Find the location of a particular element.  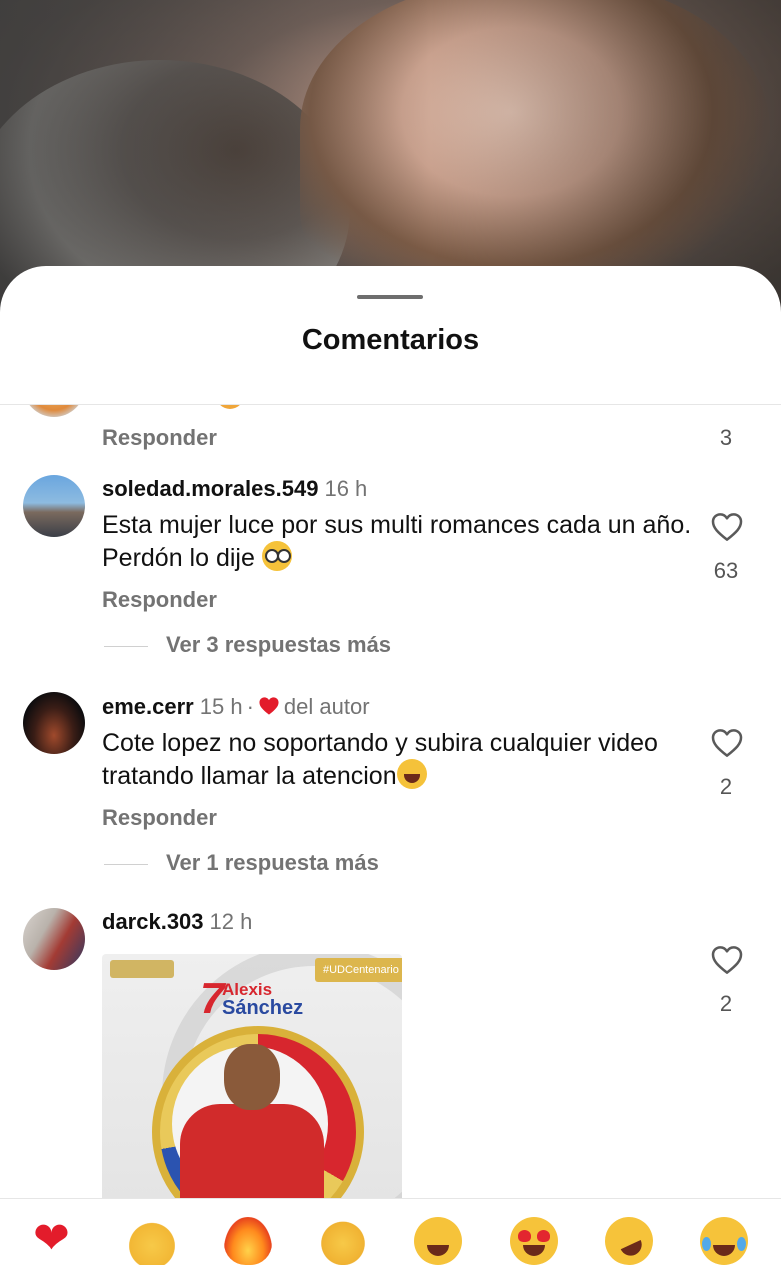

sheet-title: Comentarios is located at coordinates (390, 340).